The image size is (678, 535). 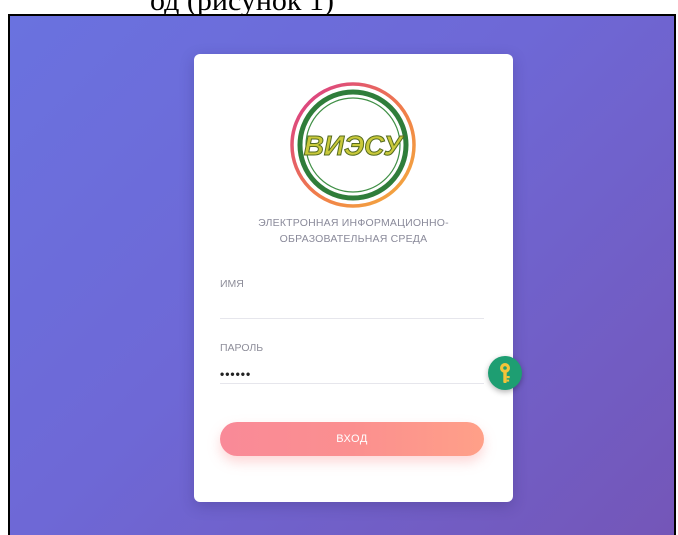 I want to click on subtitle-line-1: ЭЛЕКТРОННАЯ ИНФОРМАЦИОННО-, so click(x=353, y=223).